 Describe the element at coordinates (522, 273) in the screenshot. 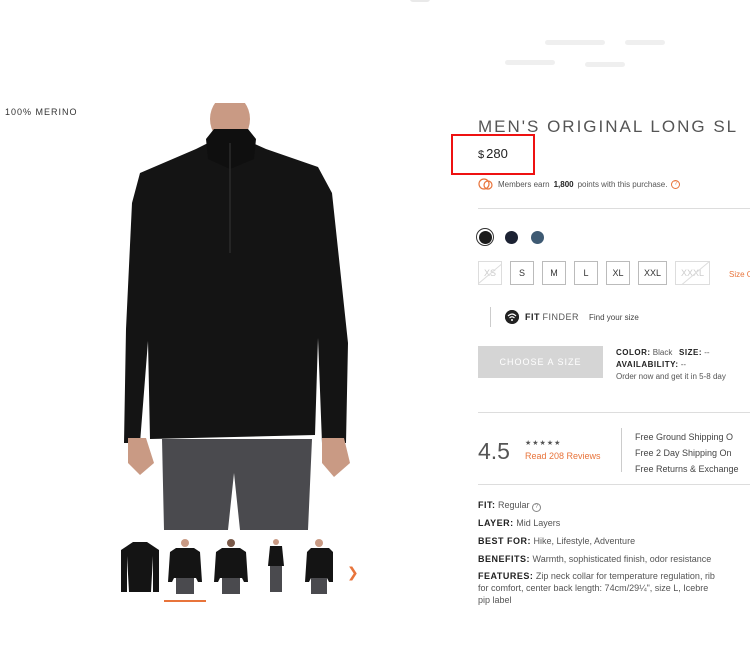

I see `size-option-s: S` at that location.